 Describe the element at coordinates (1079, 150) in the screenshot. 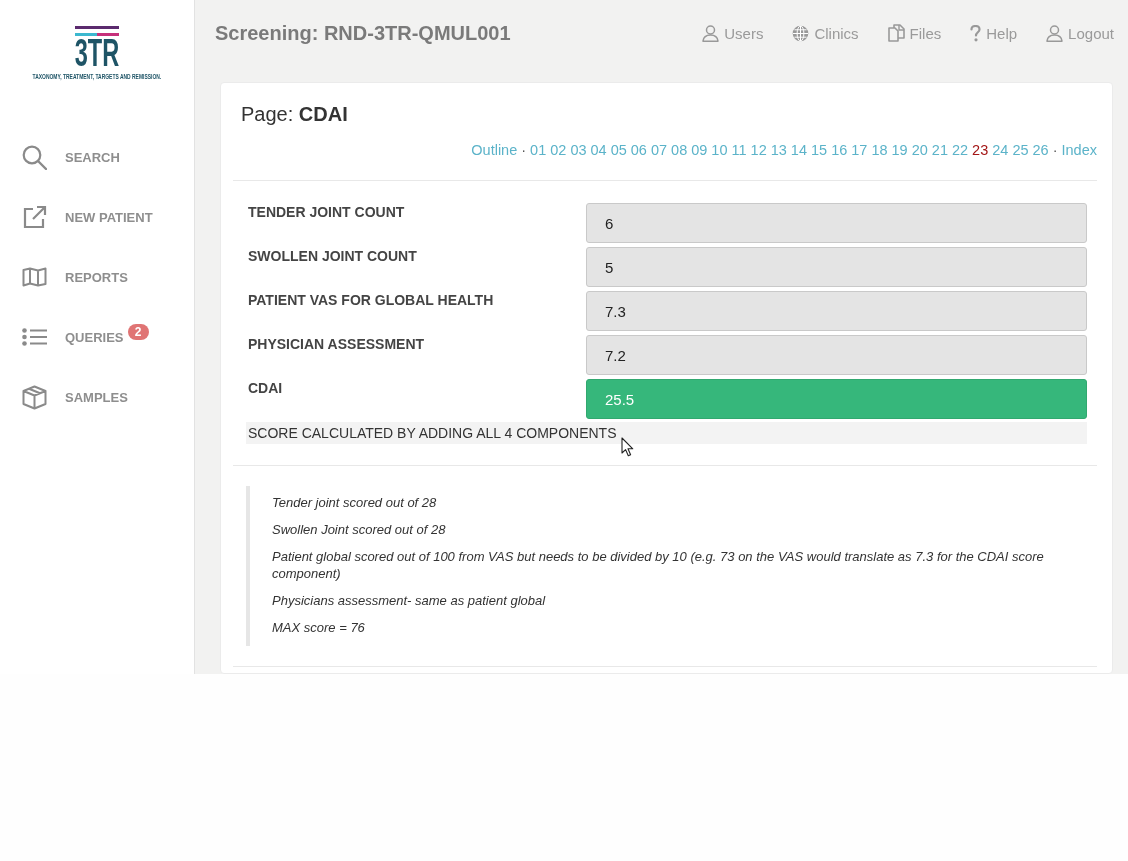

I see `index-link: Index` at that location.